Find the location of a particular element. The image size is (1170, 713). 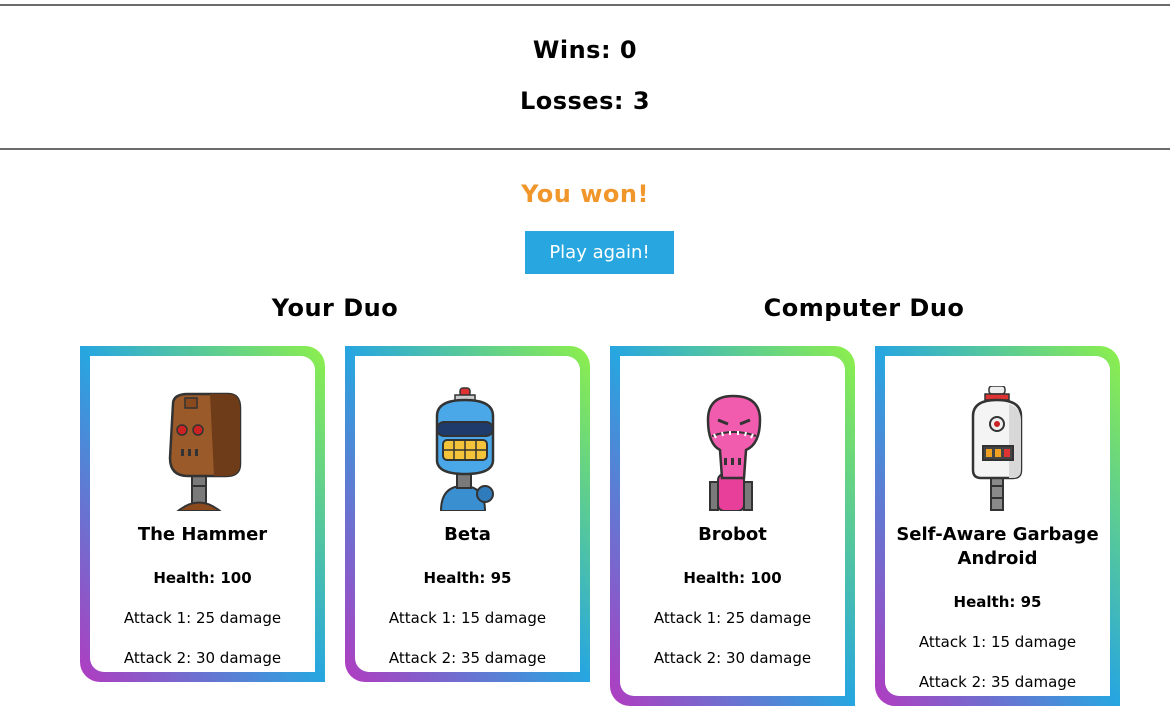

robot-name: Self-Aware Garbage Android is located at coordinates (997, 546).